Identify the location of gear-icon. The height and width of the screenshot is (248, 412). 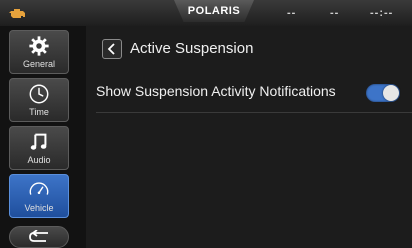
(39, 46).